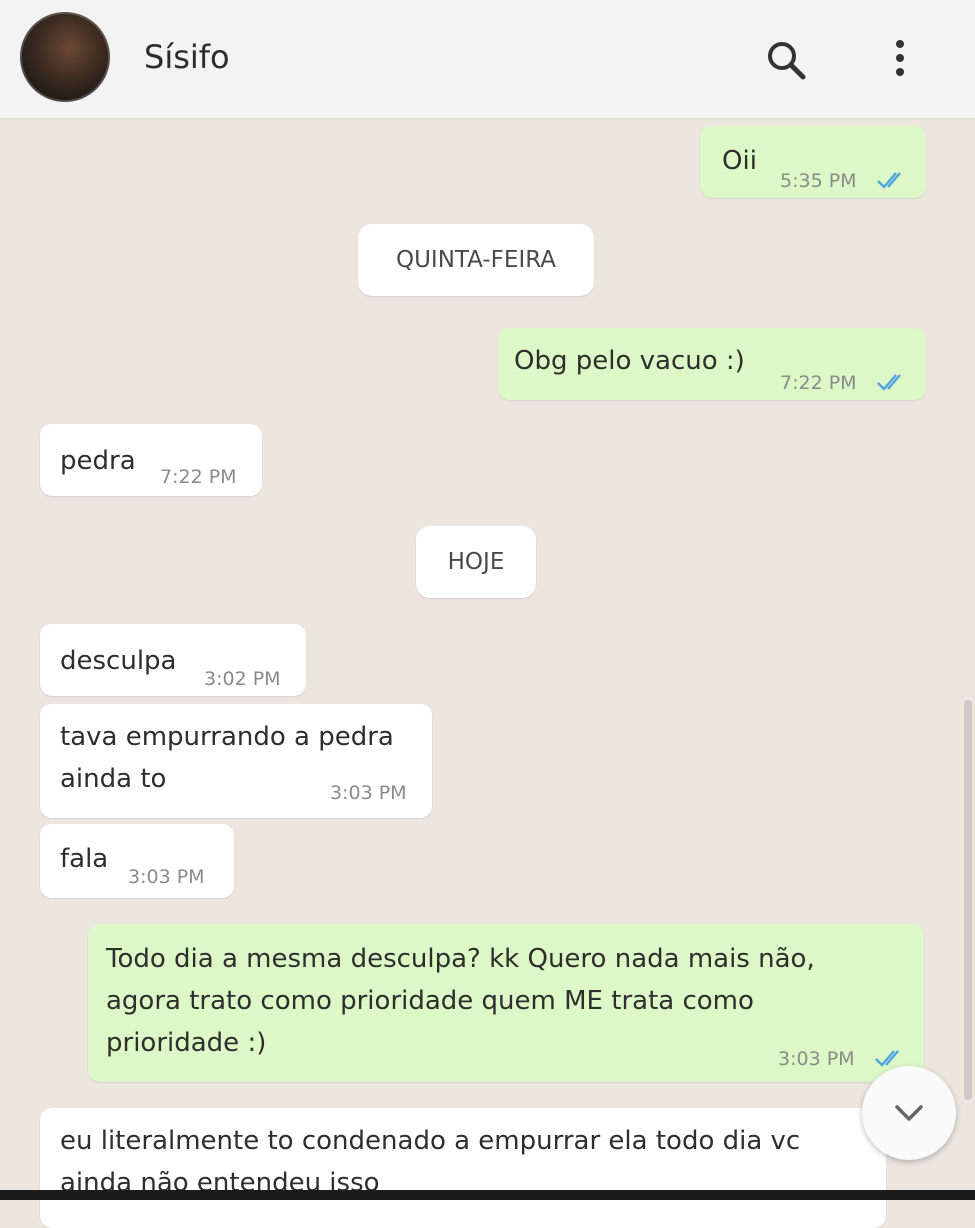  What do you see at coordinates (84, 859) in the screenshot?
I see `message-text: fala` at bounding box center [84, 859].